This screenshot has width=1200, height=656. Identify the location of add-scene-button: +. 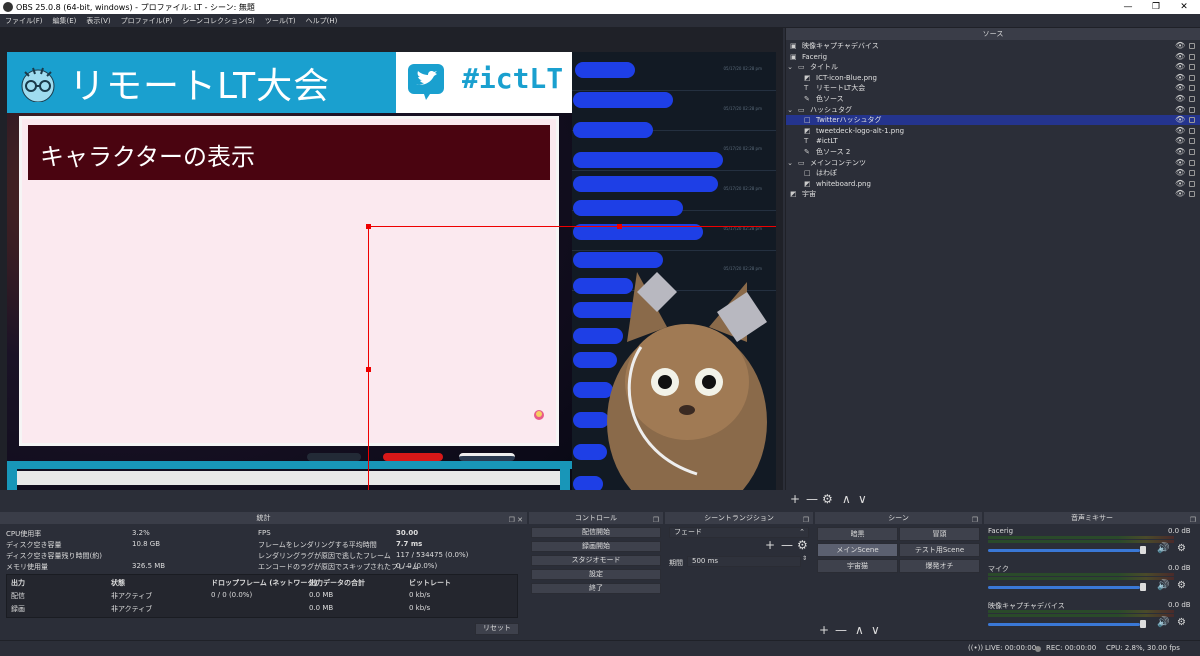
(824, 630).